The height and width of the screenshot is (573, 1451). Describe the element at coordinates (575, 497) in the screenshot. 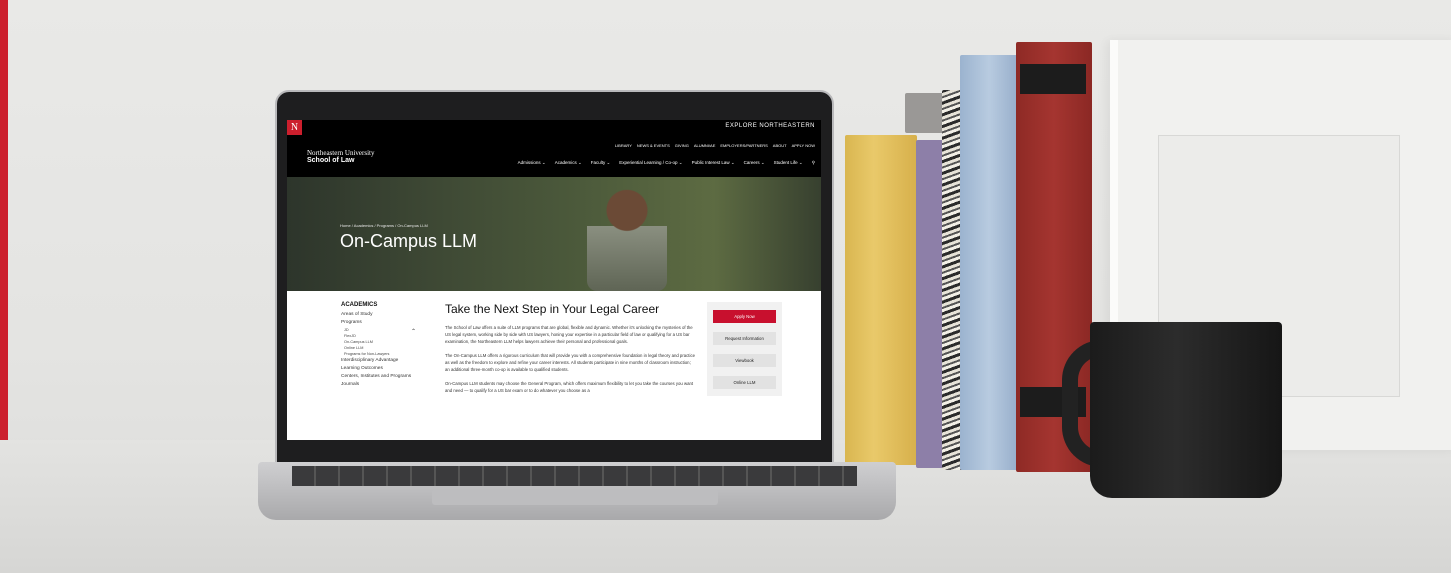

I see `laptop-trackpad` at that location.